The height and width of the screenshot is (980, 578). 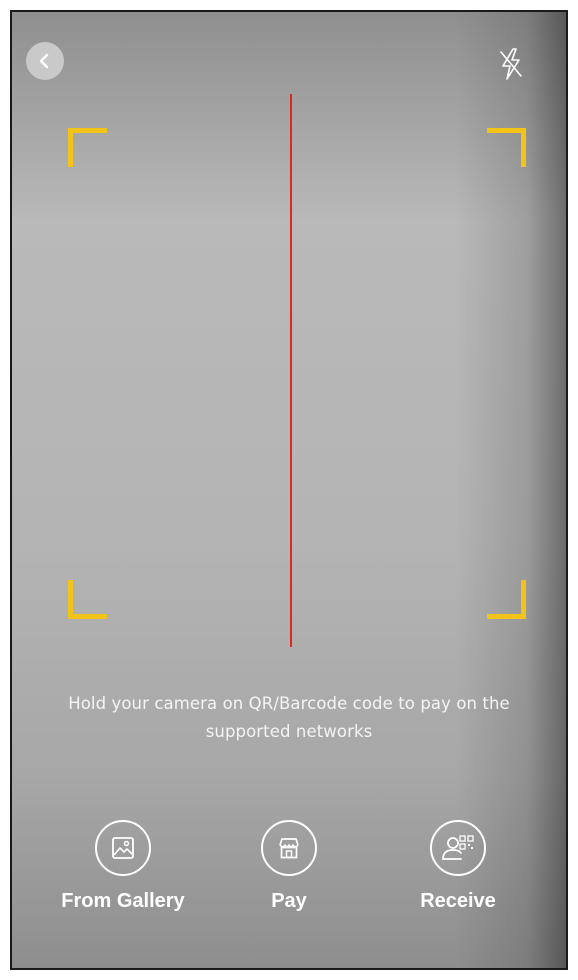 I want to click on back-button, so click(x=45, y=61).